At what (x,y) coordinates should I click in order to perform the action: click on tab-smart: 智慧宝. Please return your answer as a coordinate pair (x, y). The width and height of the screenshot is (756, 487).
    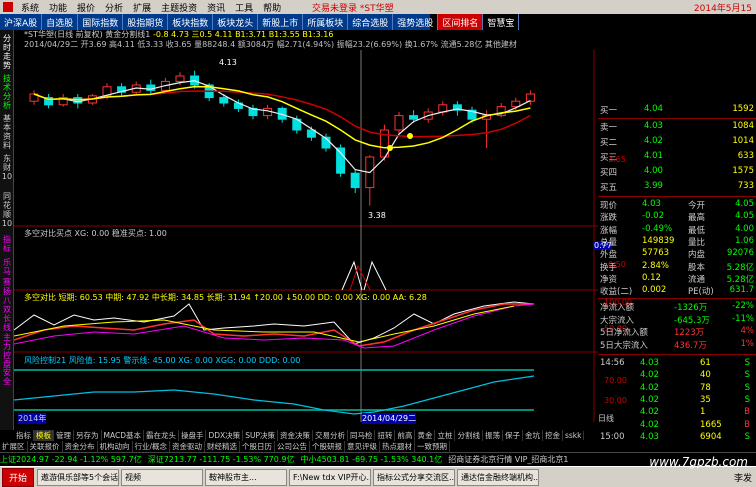
    Looking at the image, I should click on (501, 22).